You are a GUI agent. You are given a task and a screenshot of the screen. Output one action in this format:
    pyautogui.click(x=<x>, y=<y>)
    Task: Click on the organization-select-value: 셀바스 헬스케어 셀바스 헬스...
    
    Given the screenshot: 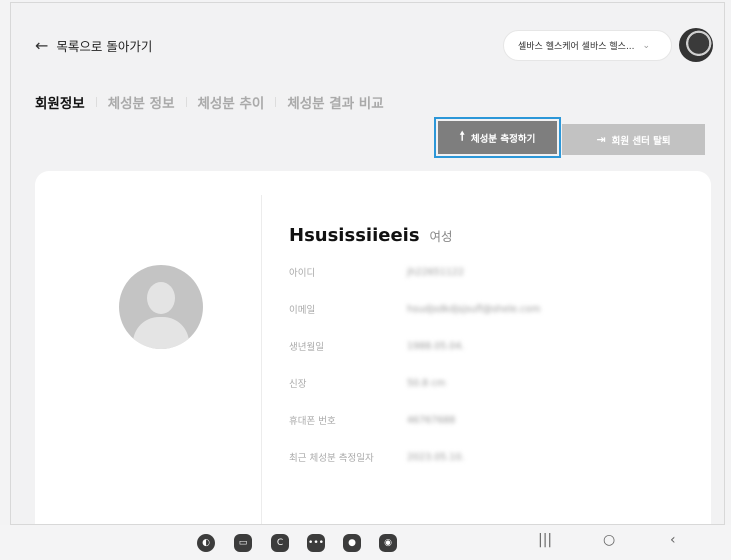 What is the action you would take?
    pyautogui.click(x=576, y=47)
    